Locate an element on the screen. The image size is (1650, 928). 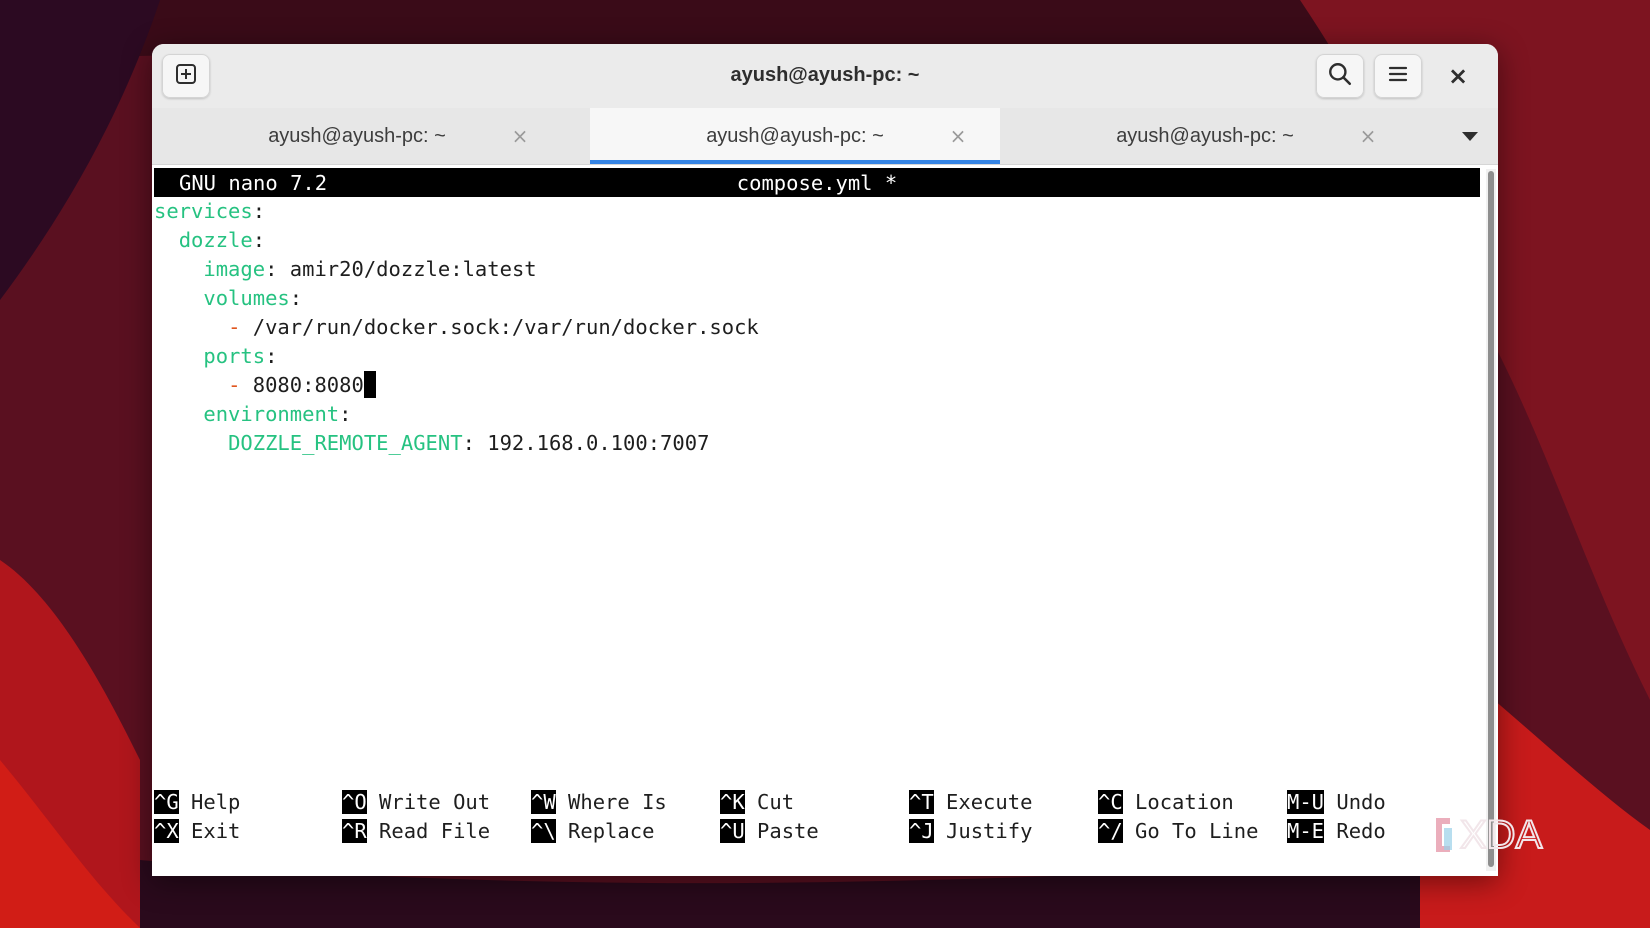
shortcut-label: Cut is located at coordinates (776, 802).